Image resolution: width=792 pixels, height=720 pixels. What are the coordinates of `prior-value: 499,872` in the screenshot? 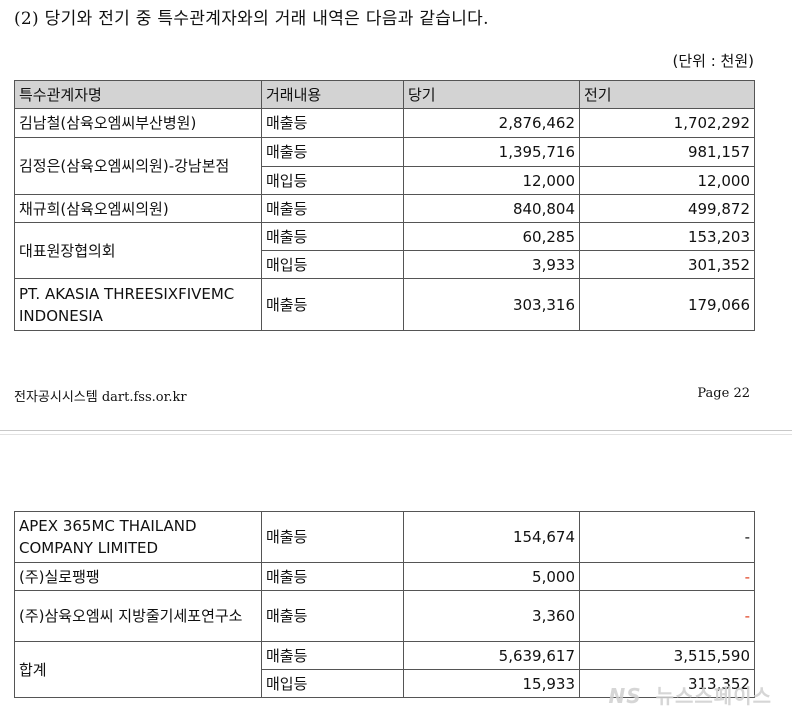 It's located at (667, 208).